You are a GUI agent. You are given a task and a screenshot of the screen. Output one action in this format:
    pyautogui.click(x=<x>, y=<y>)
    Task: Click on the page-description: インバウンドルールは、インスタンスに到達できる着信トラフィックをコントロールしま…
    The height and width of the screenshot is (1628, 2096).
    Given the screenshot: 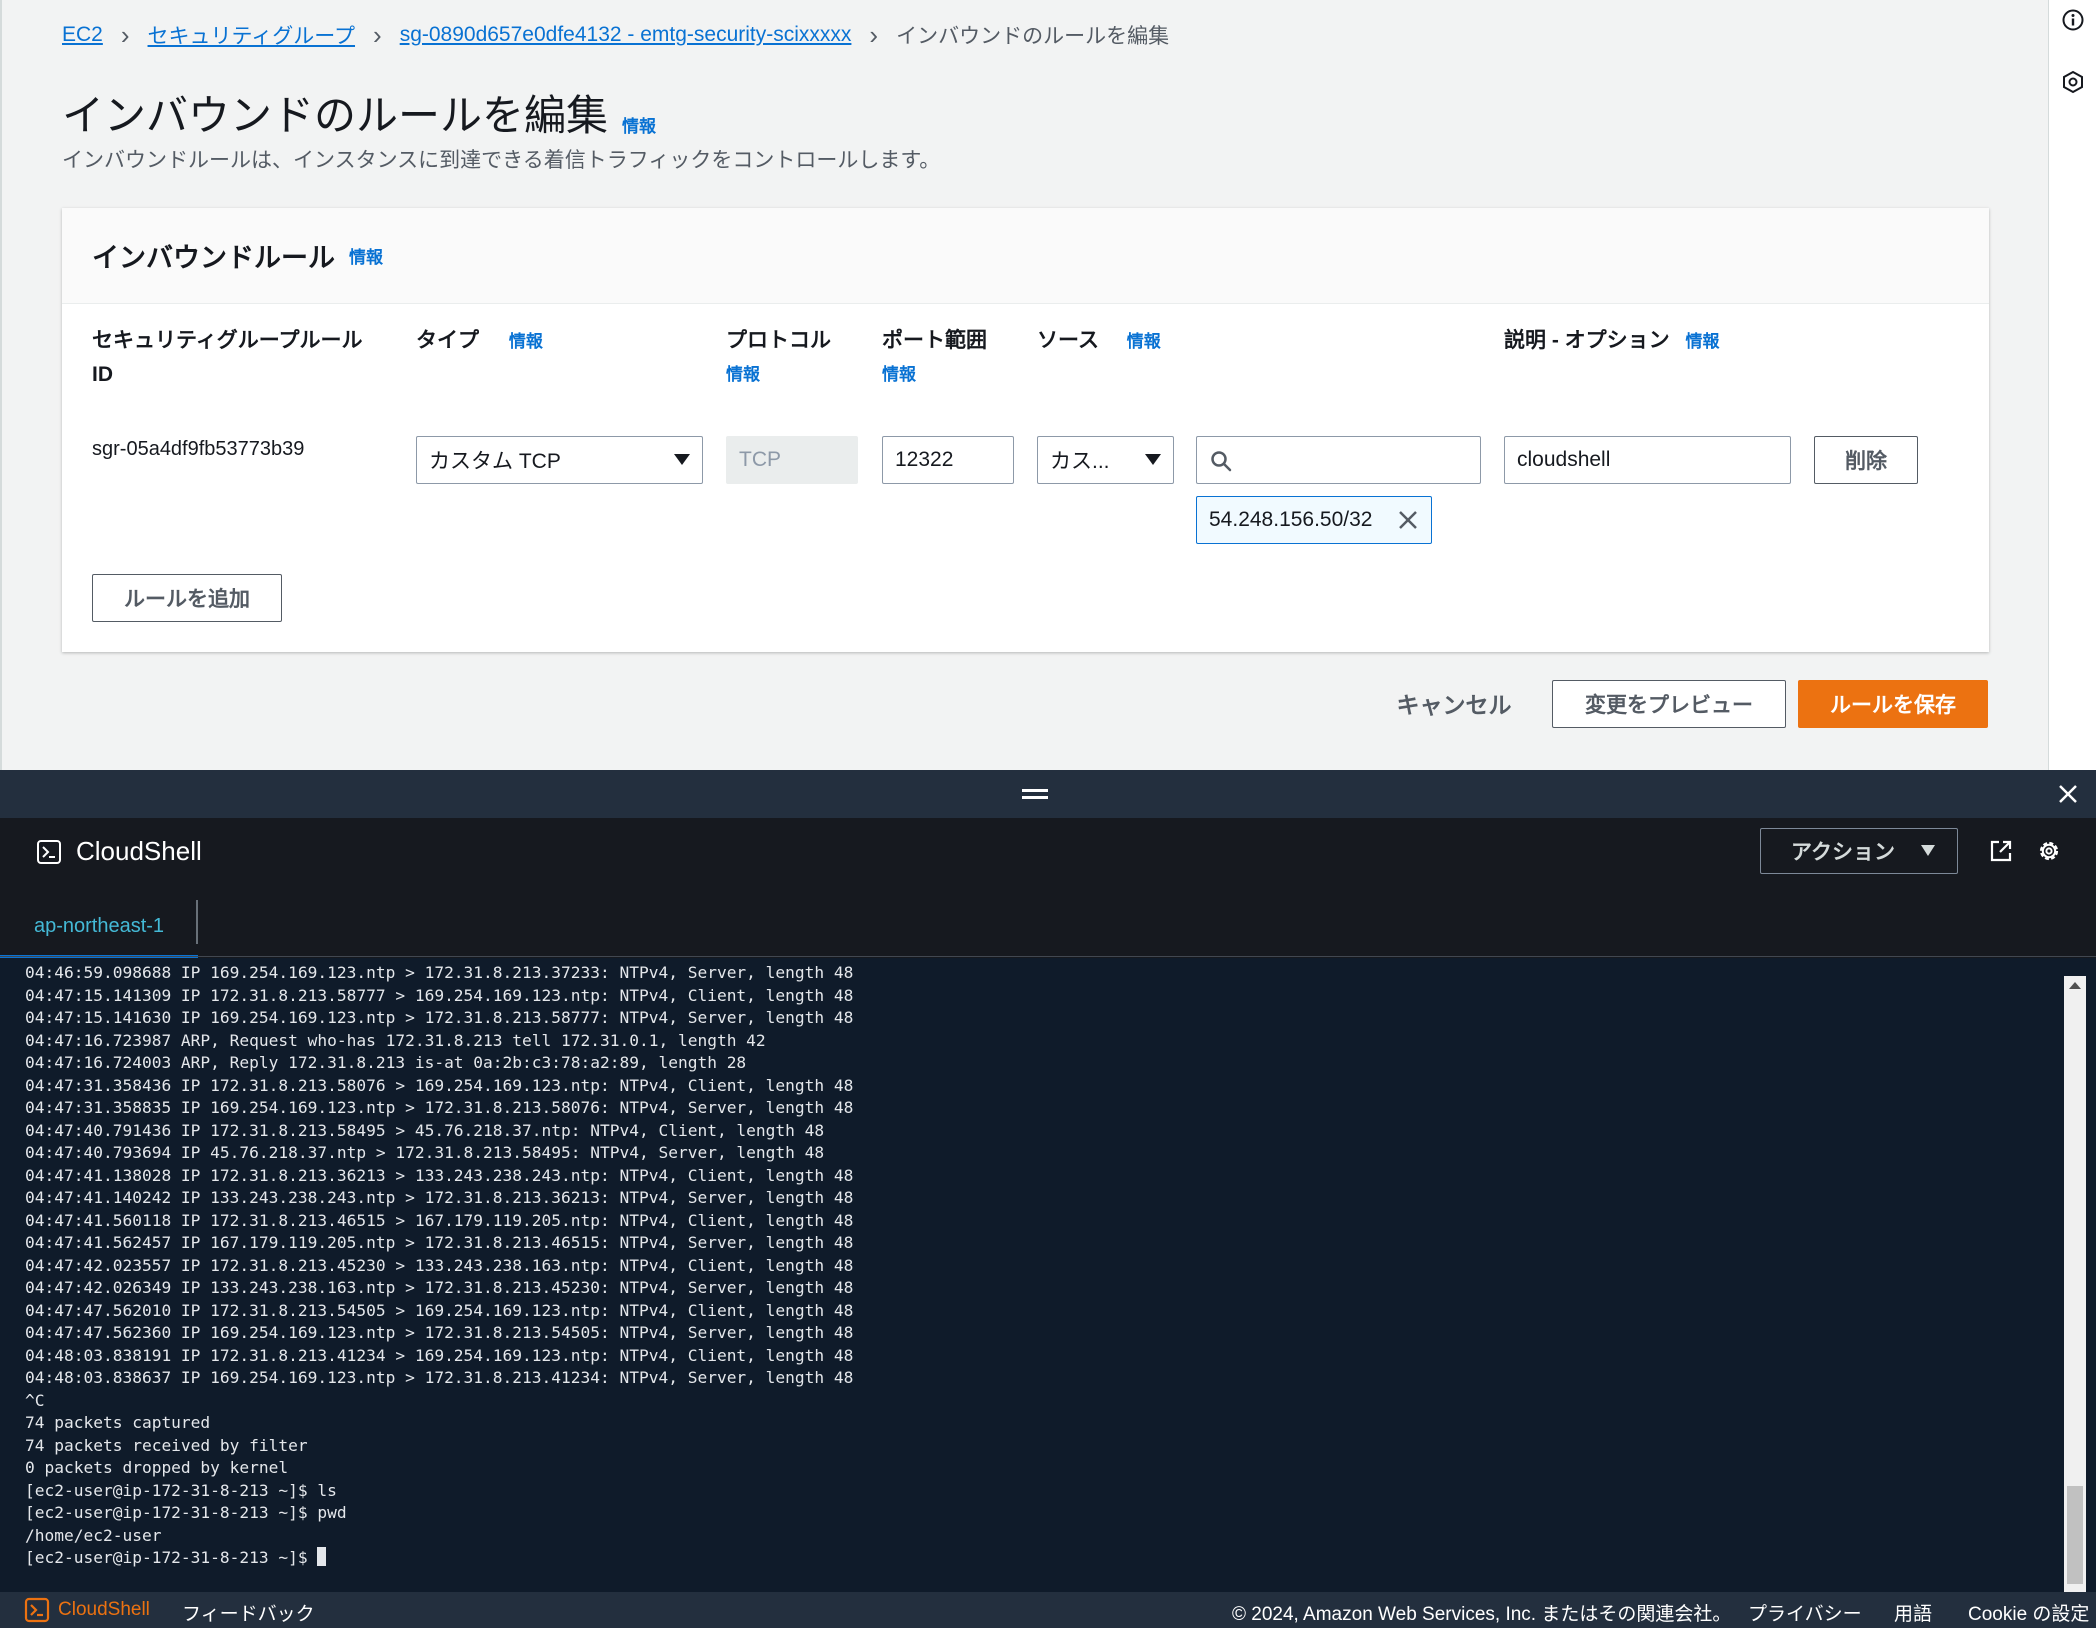 What is the action you would take?
    pyautogui.click(x=501, y=160)
    